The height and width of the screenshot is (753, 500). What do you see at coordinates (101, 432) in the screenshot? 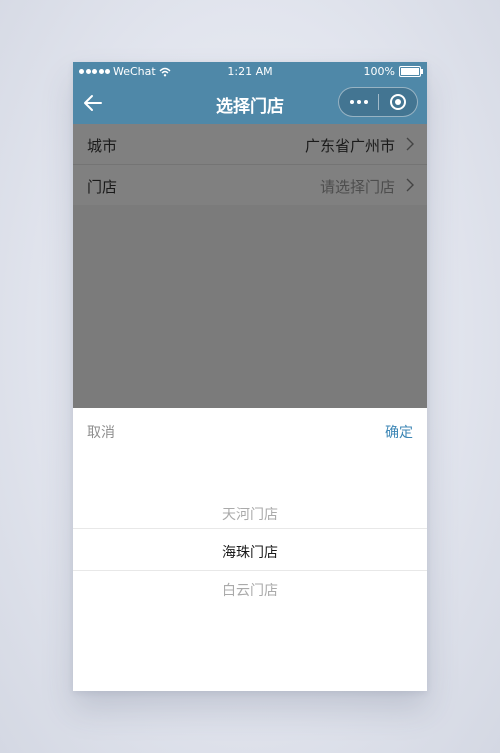
I see `cancel-button: 取消` at bounding box center [101, 432].